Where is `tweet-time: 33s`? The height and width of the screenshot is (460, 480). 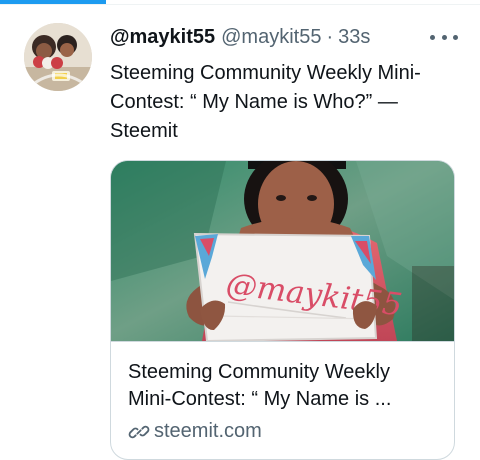
tweet-time: 33s is located at coordinates (354, 37).